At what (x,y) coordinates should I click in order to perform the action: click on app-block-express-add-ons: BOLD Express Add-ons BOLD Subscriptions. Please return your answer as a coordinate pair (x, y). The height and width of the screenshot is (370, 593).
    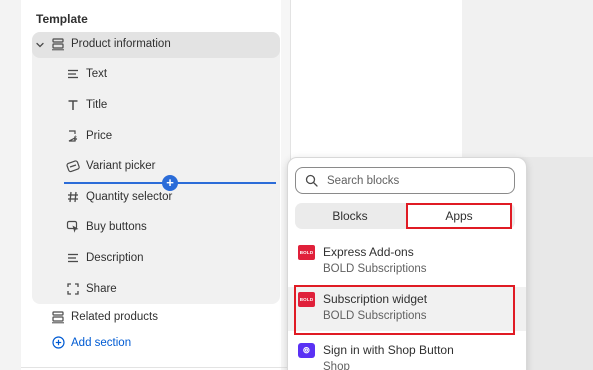
    Looking at the image, I should click on (407, 262).